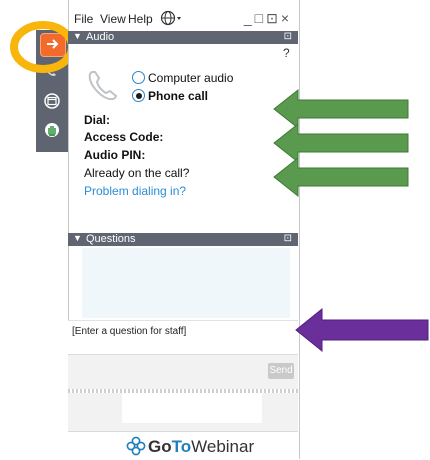  I want to click on computer-audio-radio, so click(138, 77).